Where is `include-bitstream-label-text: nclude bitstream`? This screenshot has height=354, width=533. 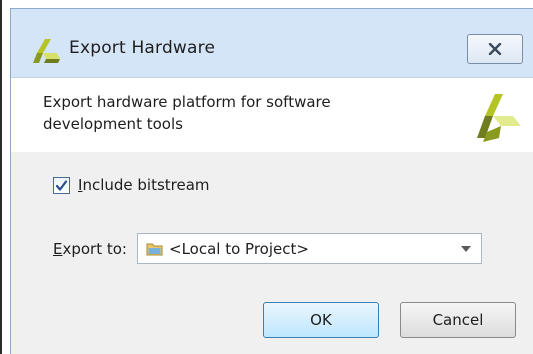 include-bitstream-label-text: nclude bitstream is located at coordinates (146, 185).